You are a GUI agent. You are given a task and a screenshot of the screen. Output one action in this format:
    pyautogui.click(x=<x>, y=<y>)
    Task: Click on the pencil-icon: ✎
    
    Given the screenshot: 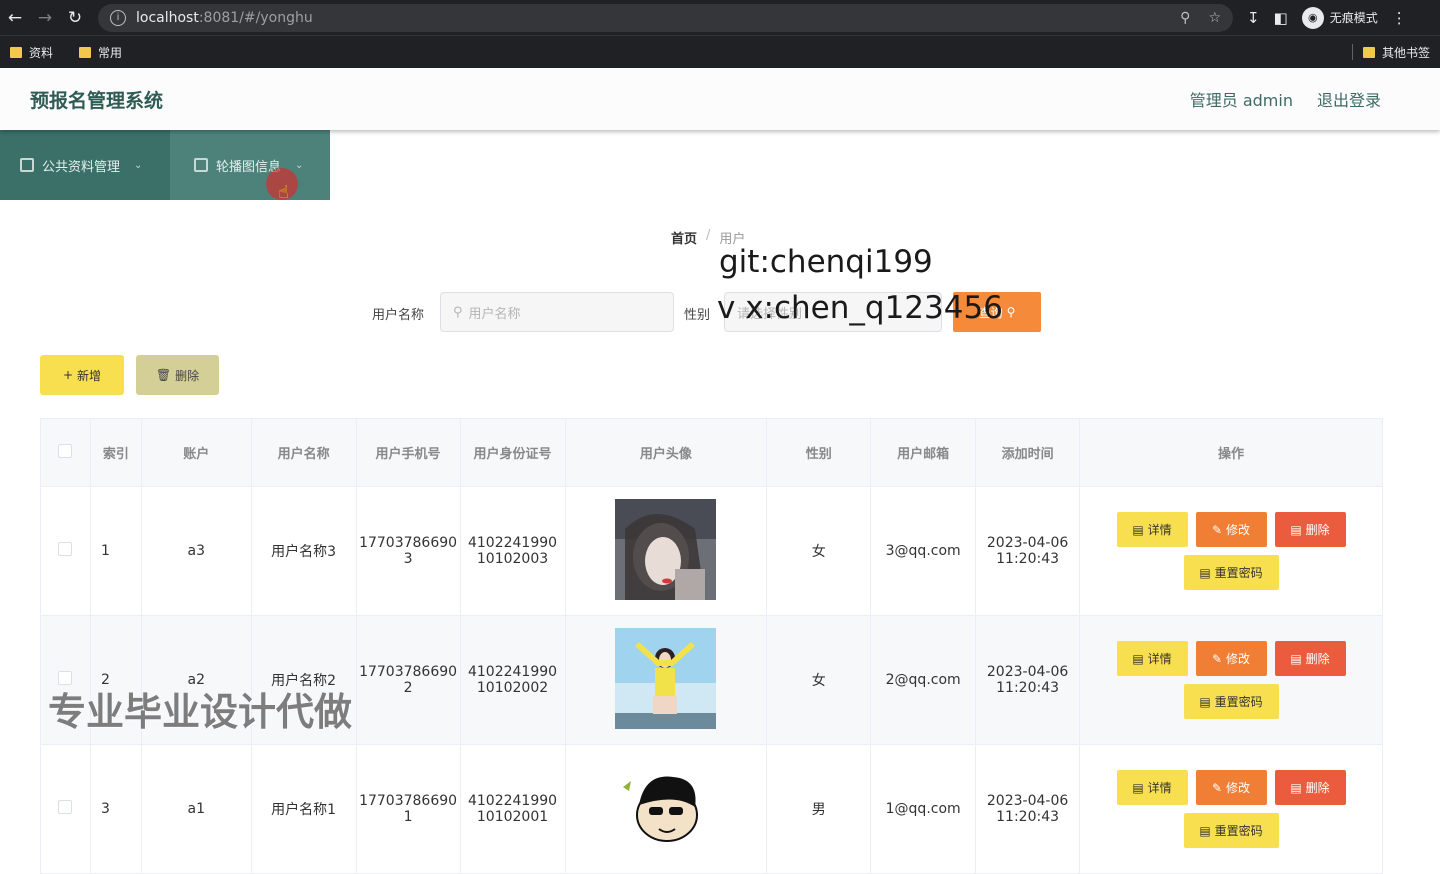 What is the action you would take?
    pyautogui.click(x=1217, y=787)
    